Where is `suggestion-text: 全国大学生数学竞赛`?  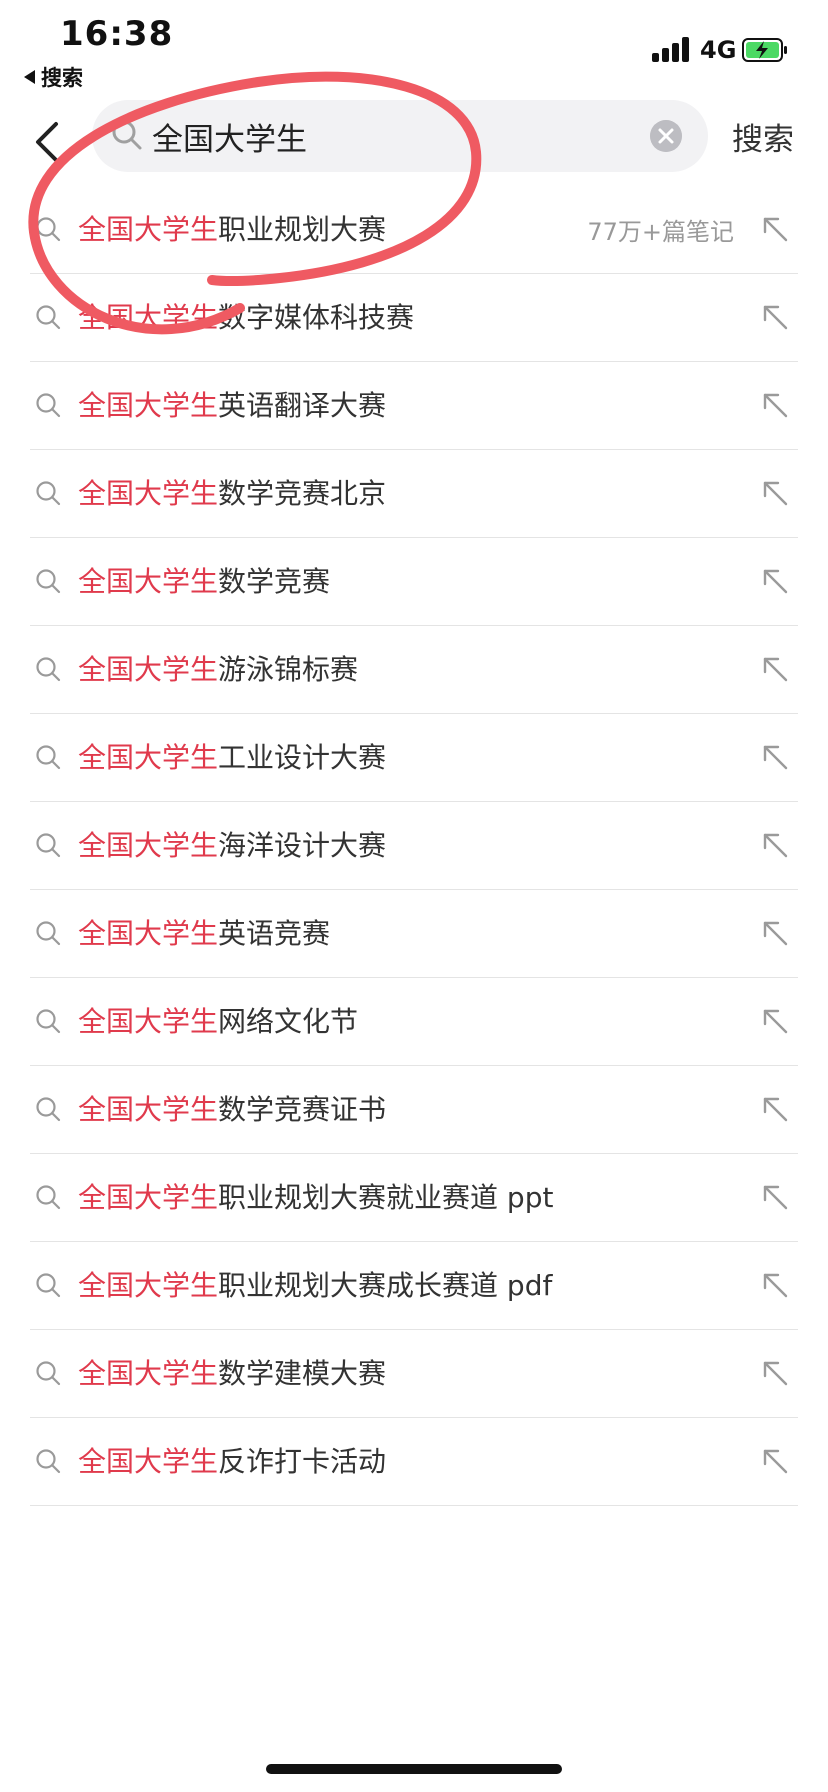 suggestion-text: 全国大学生数学竞赛 is located at coordinates (204, 580).